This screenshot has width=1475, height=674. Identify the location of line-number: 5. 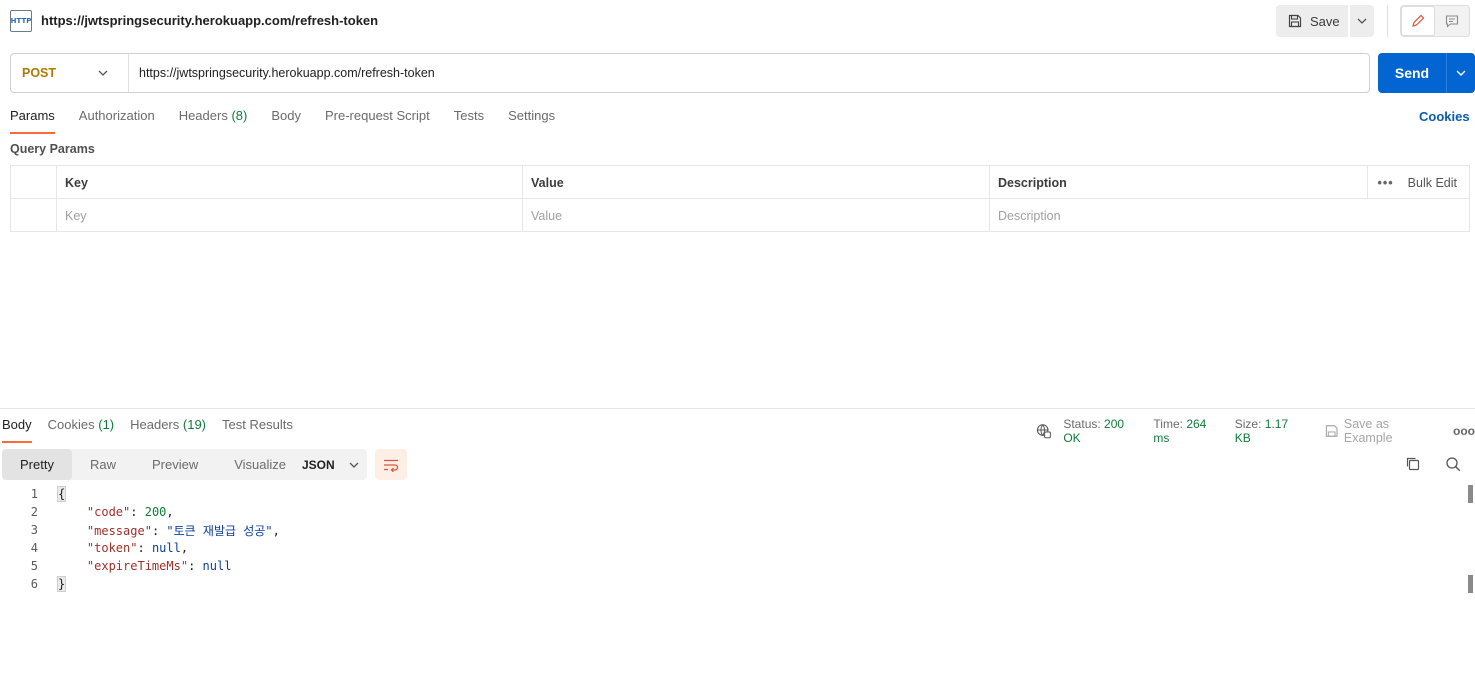
(34, 566).